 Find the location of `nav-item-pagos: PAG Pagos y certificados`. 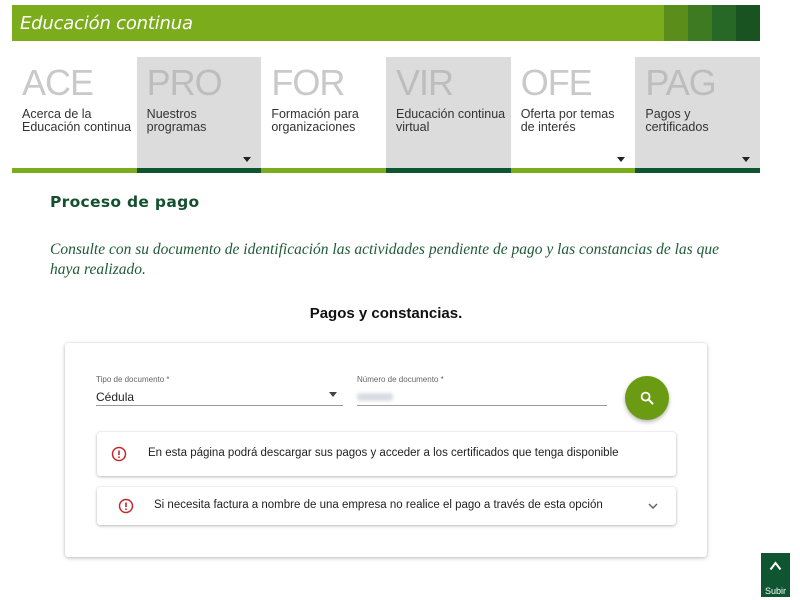

nav-item-pagos: PAG Pagos y certificados is located at coordinates (698, 115).